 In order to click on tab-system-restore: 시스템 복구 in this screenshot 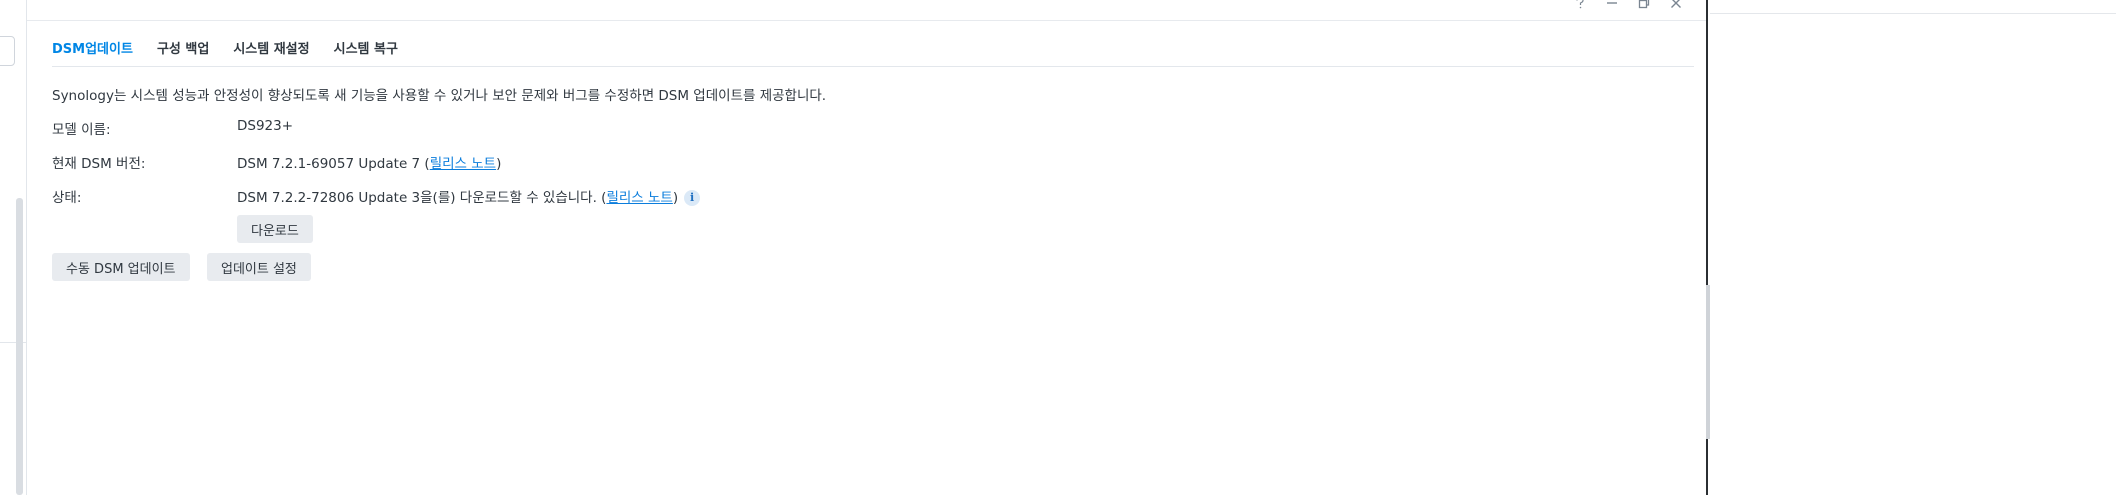, I will do `click(366, 46)`.